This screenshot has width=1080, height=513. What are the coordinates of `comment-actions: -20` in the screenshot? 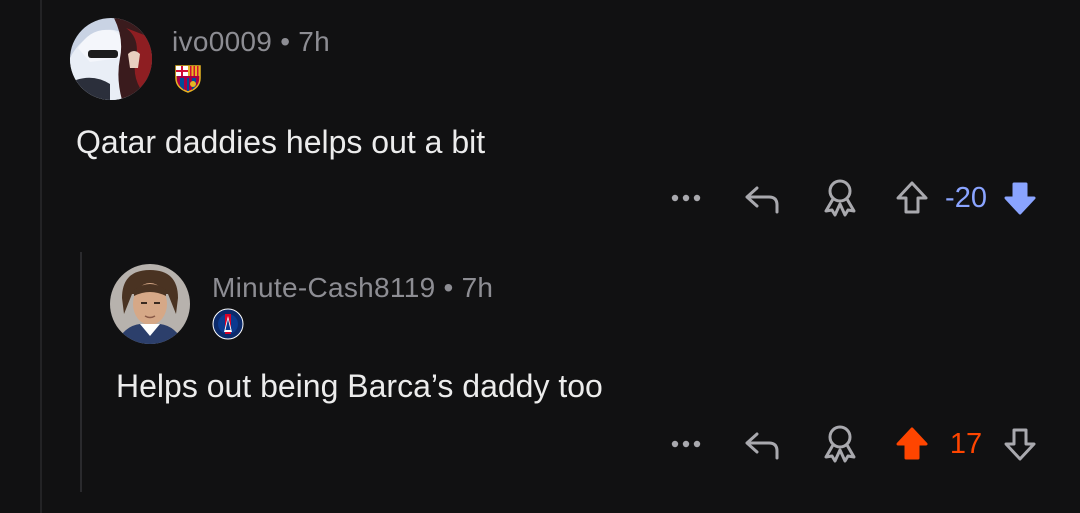 It's located at (853, 198).